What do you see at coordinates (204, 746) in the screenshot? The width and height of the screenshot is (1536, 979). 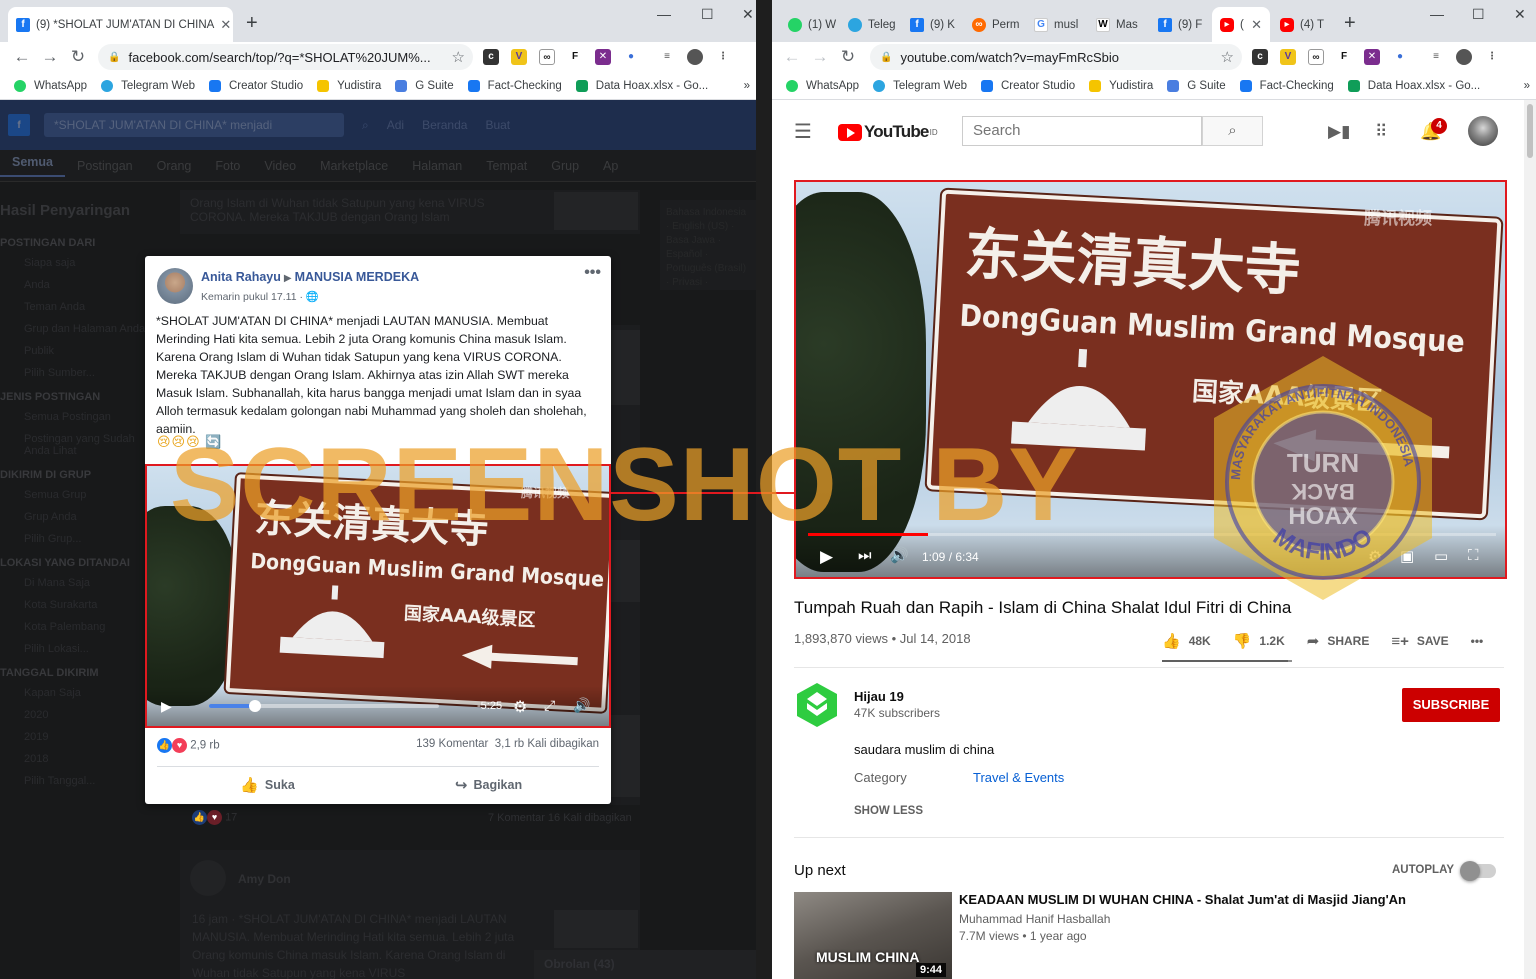 I see `reaction-count: 2,9 rb` at bounding box center [204, 746].